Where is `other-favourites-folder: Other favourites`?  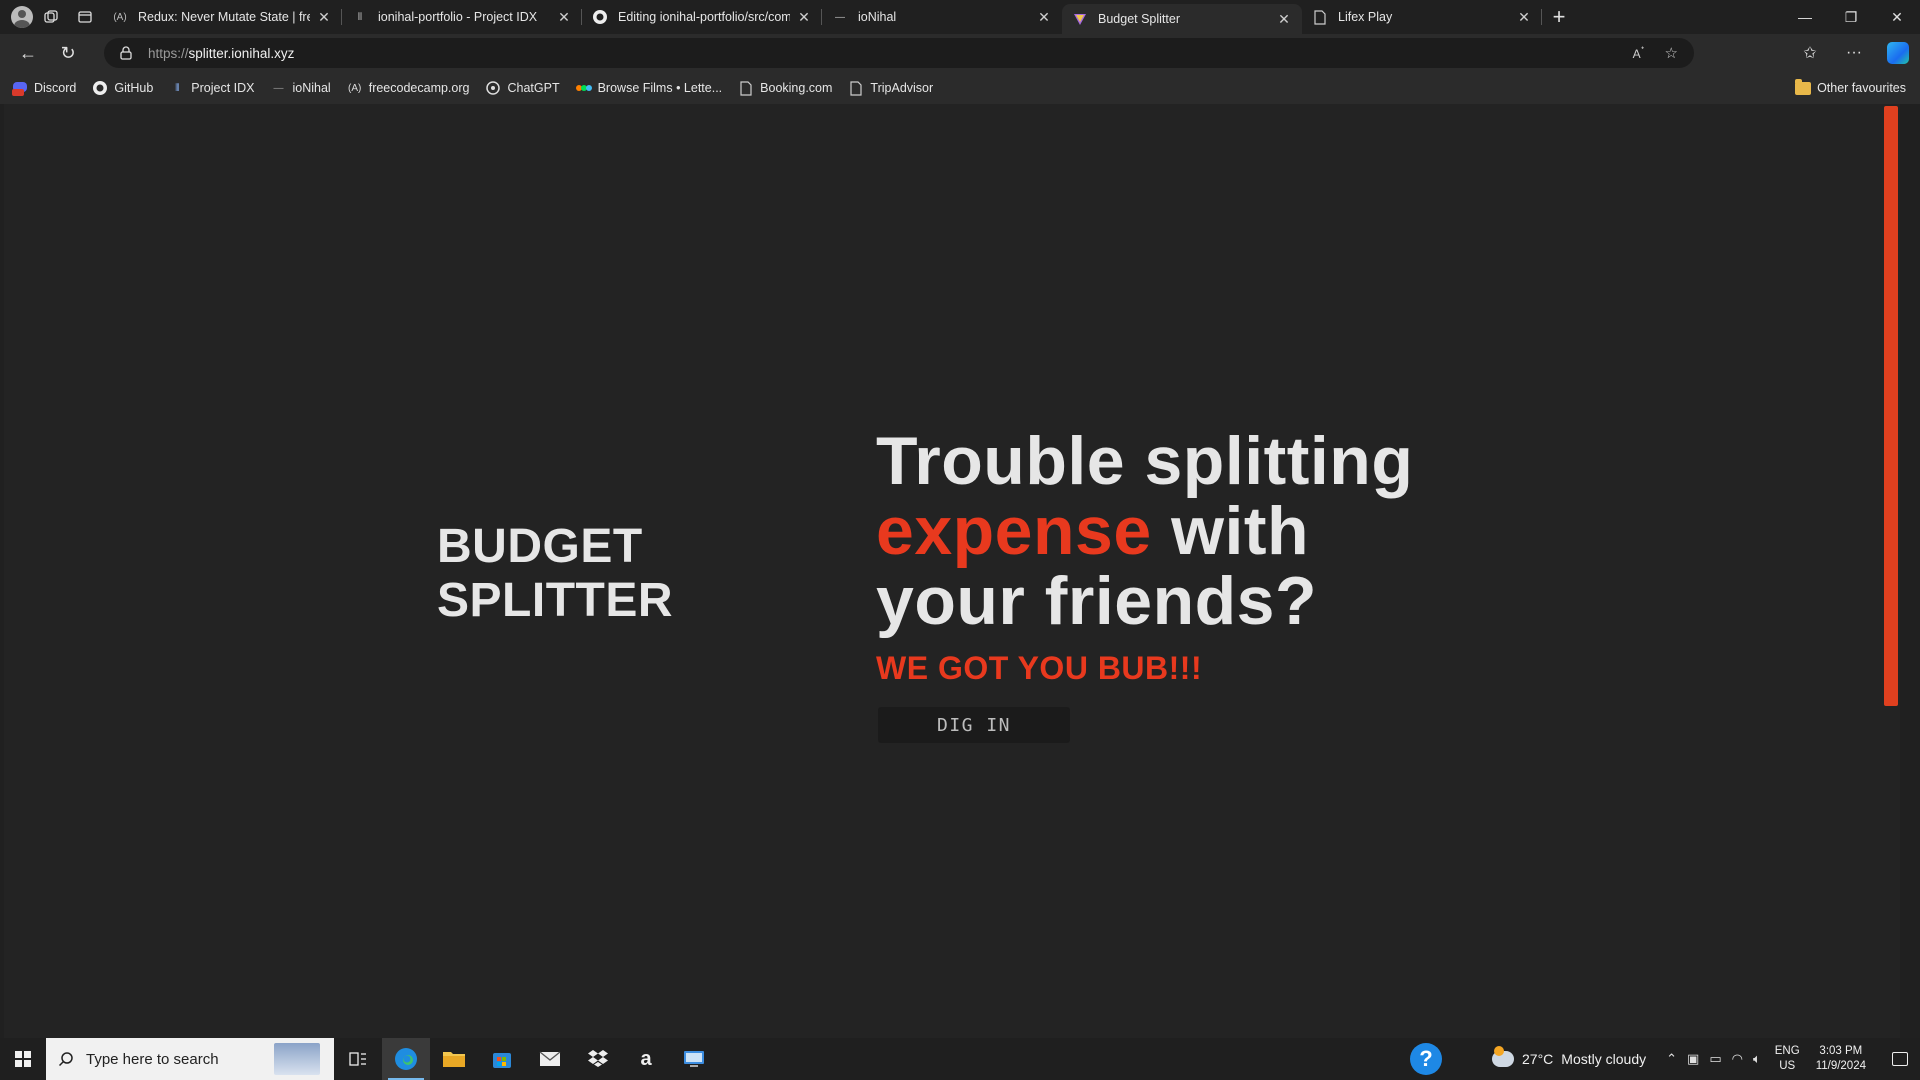 other-favourites-folder: Other favourites is located at coordinates (1850, 88).